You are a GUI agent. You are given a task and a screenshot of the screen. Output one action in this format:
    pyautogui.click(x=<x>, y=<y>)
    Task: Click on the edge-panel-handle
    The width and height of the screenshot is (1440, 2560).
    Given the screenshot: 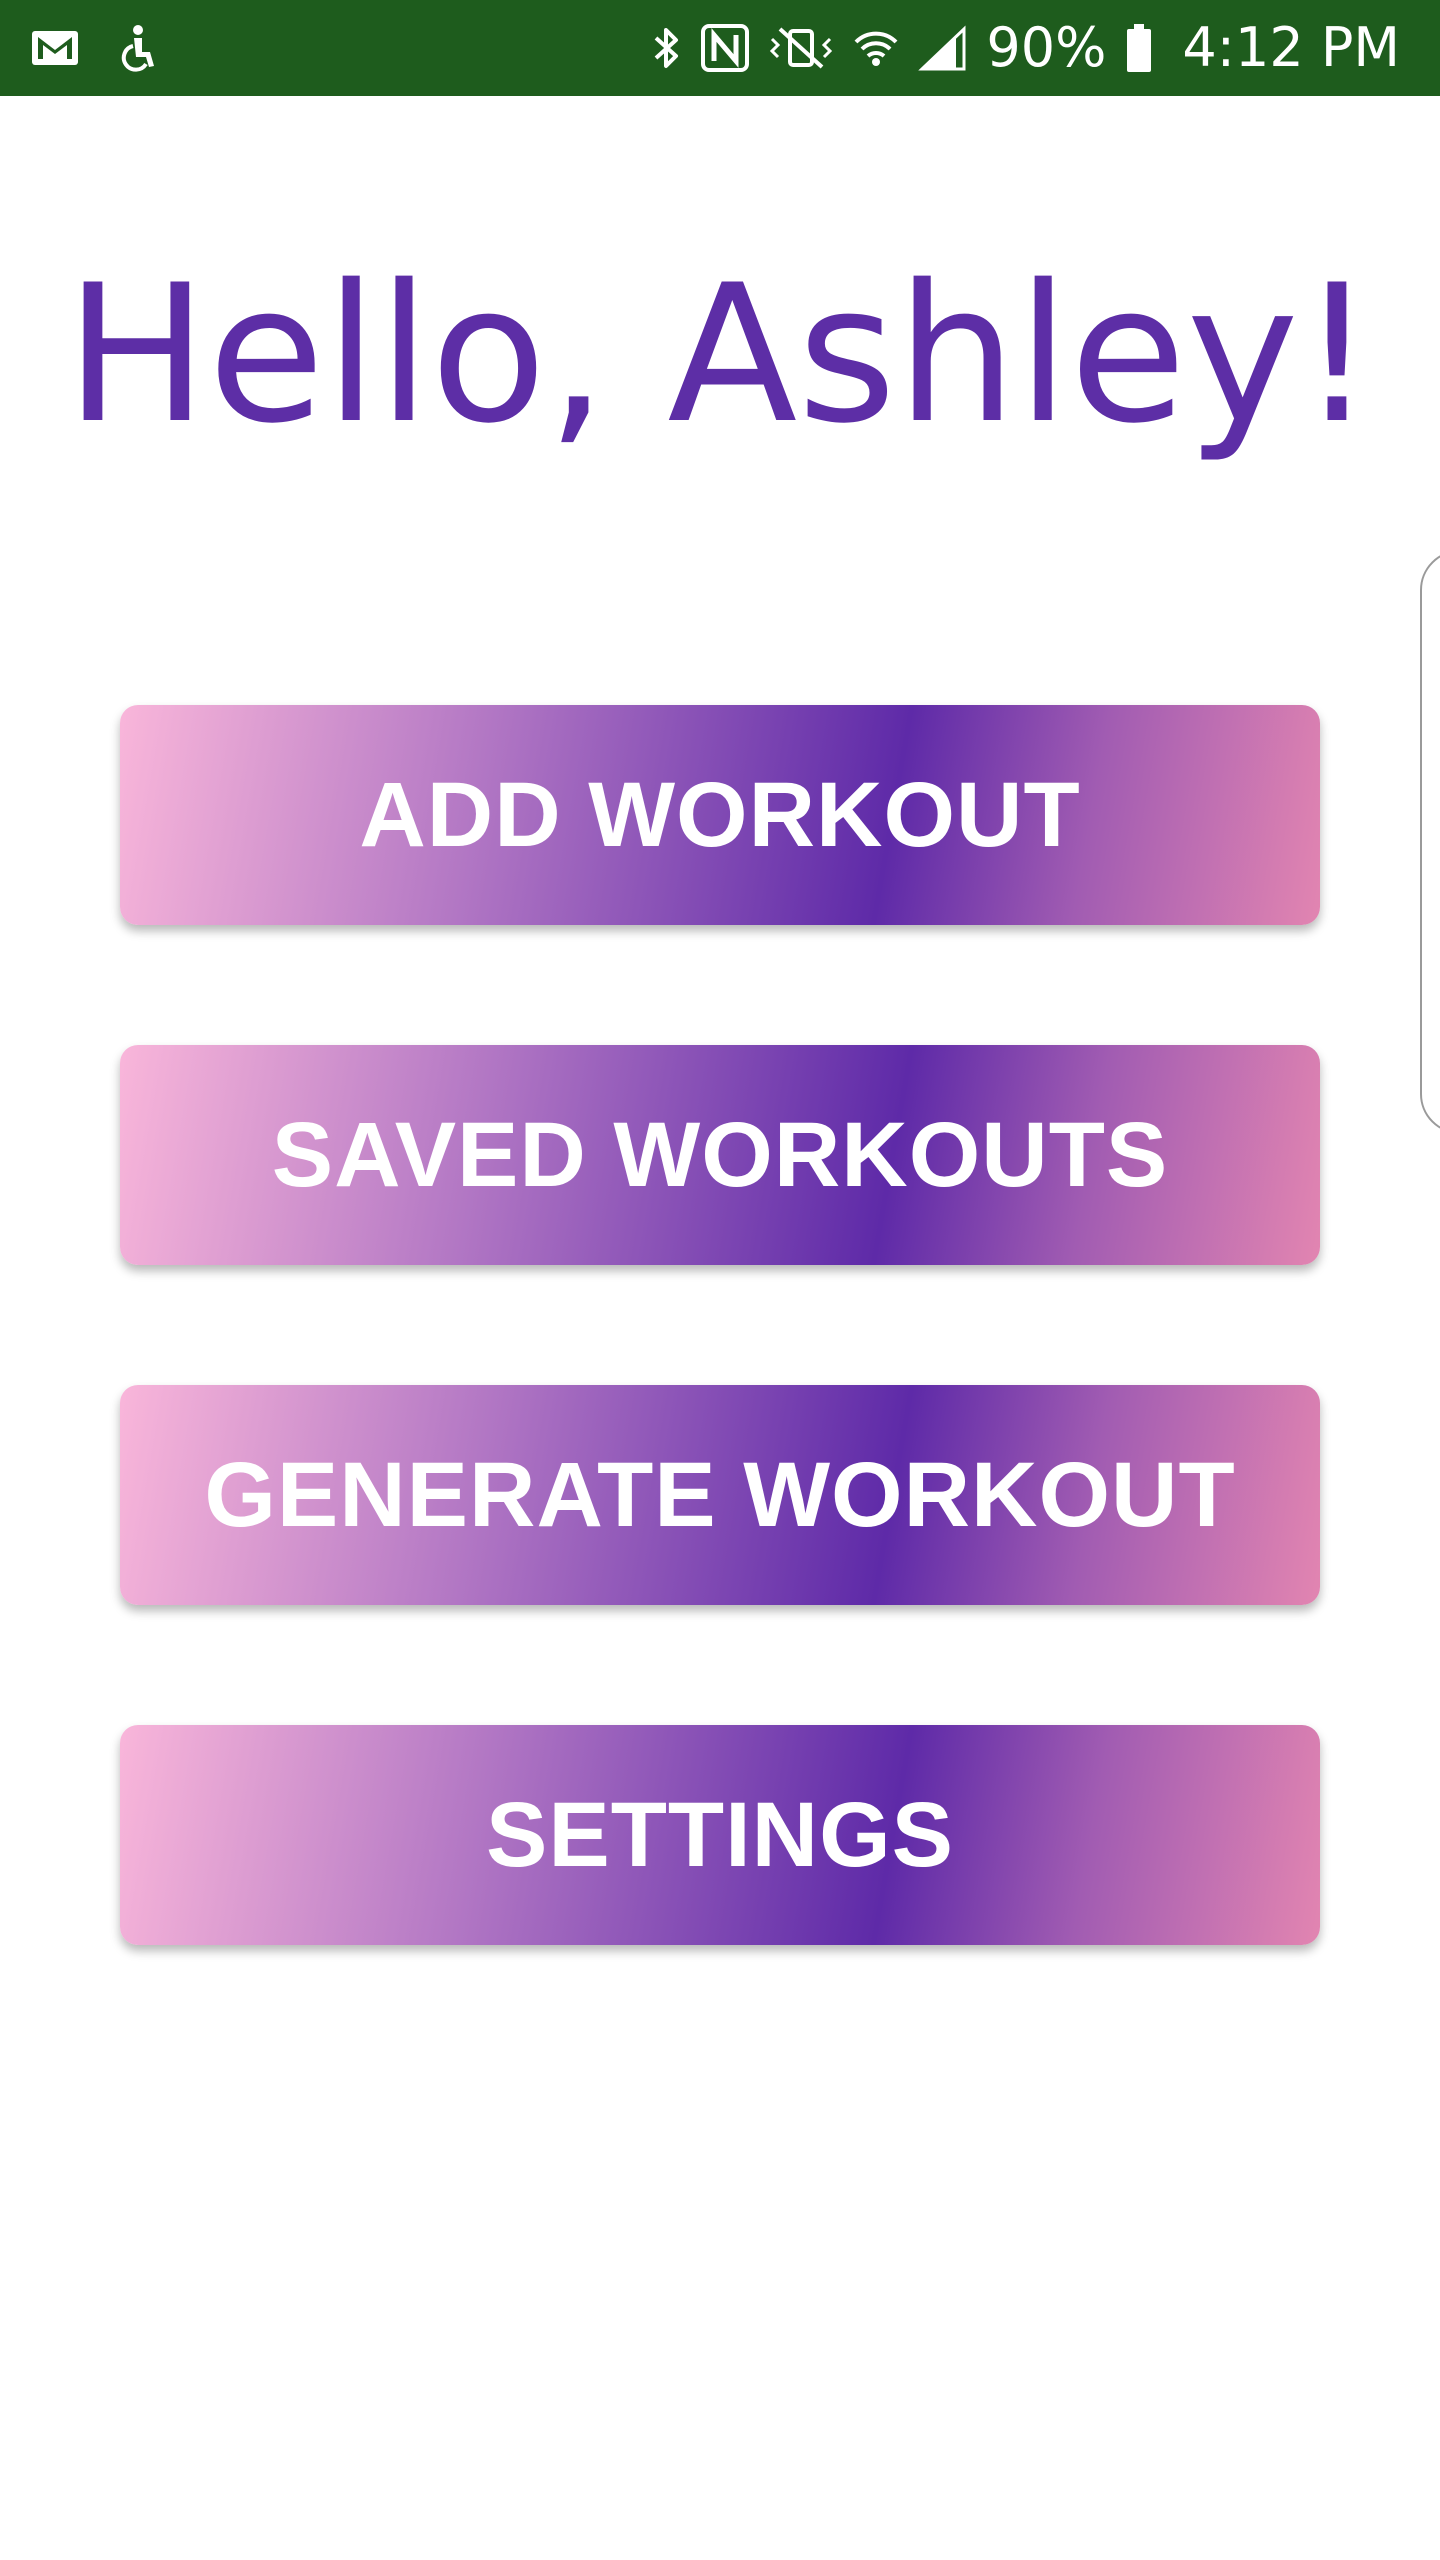 What is the action you would take?
    pyautogui.click(x=1430, y=842)
    